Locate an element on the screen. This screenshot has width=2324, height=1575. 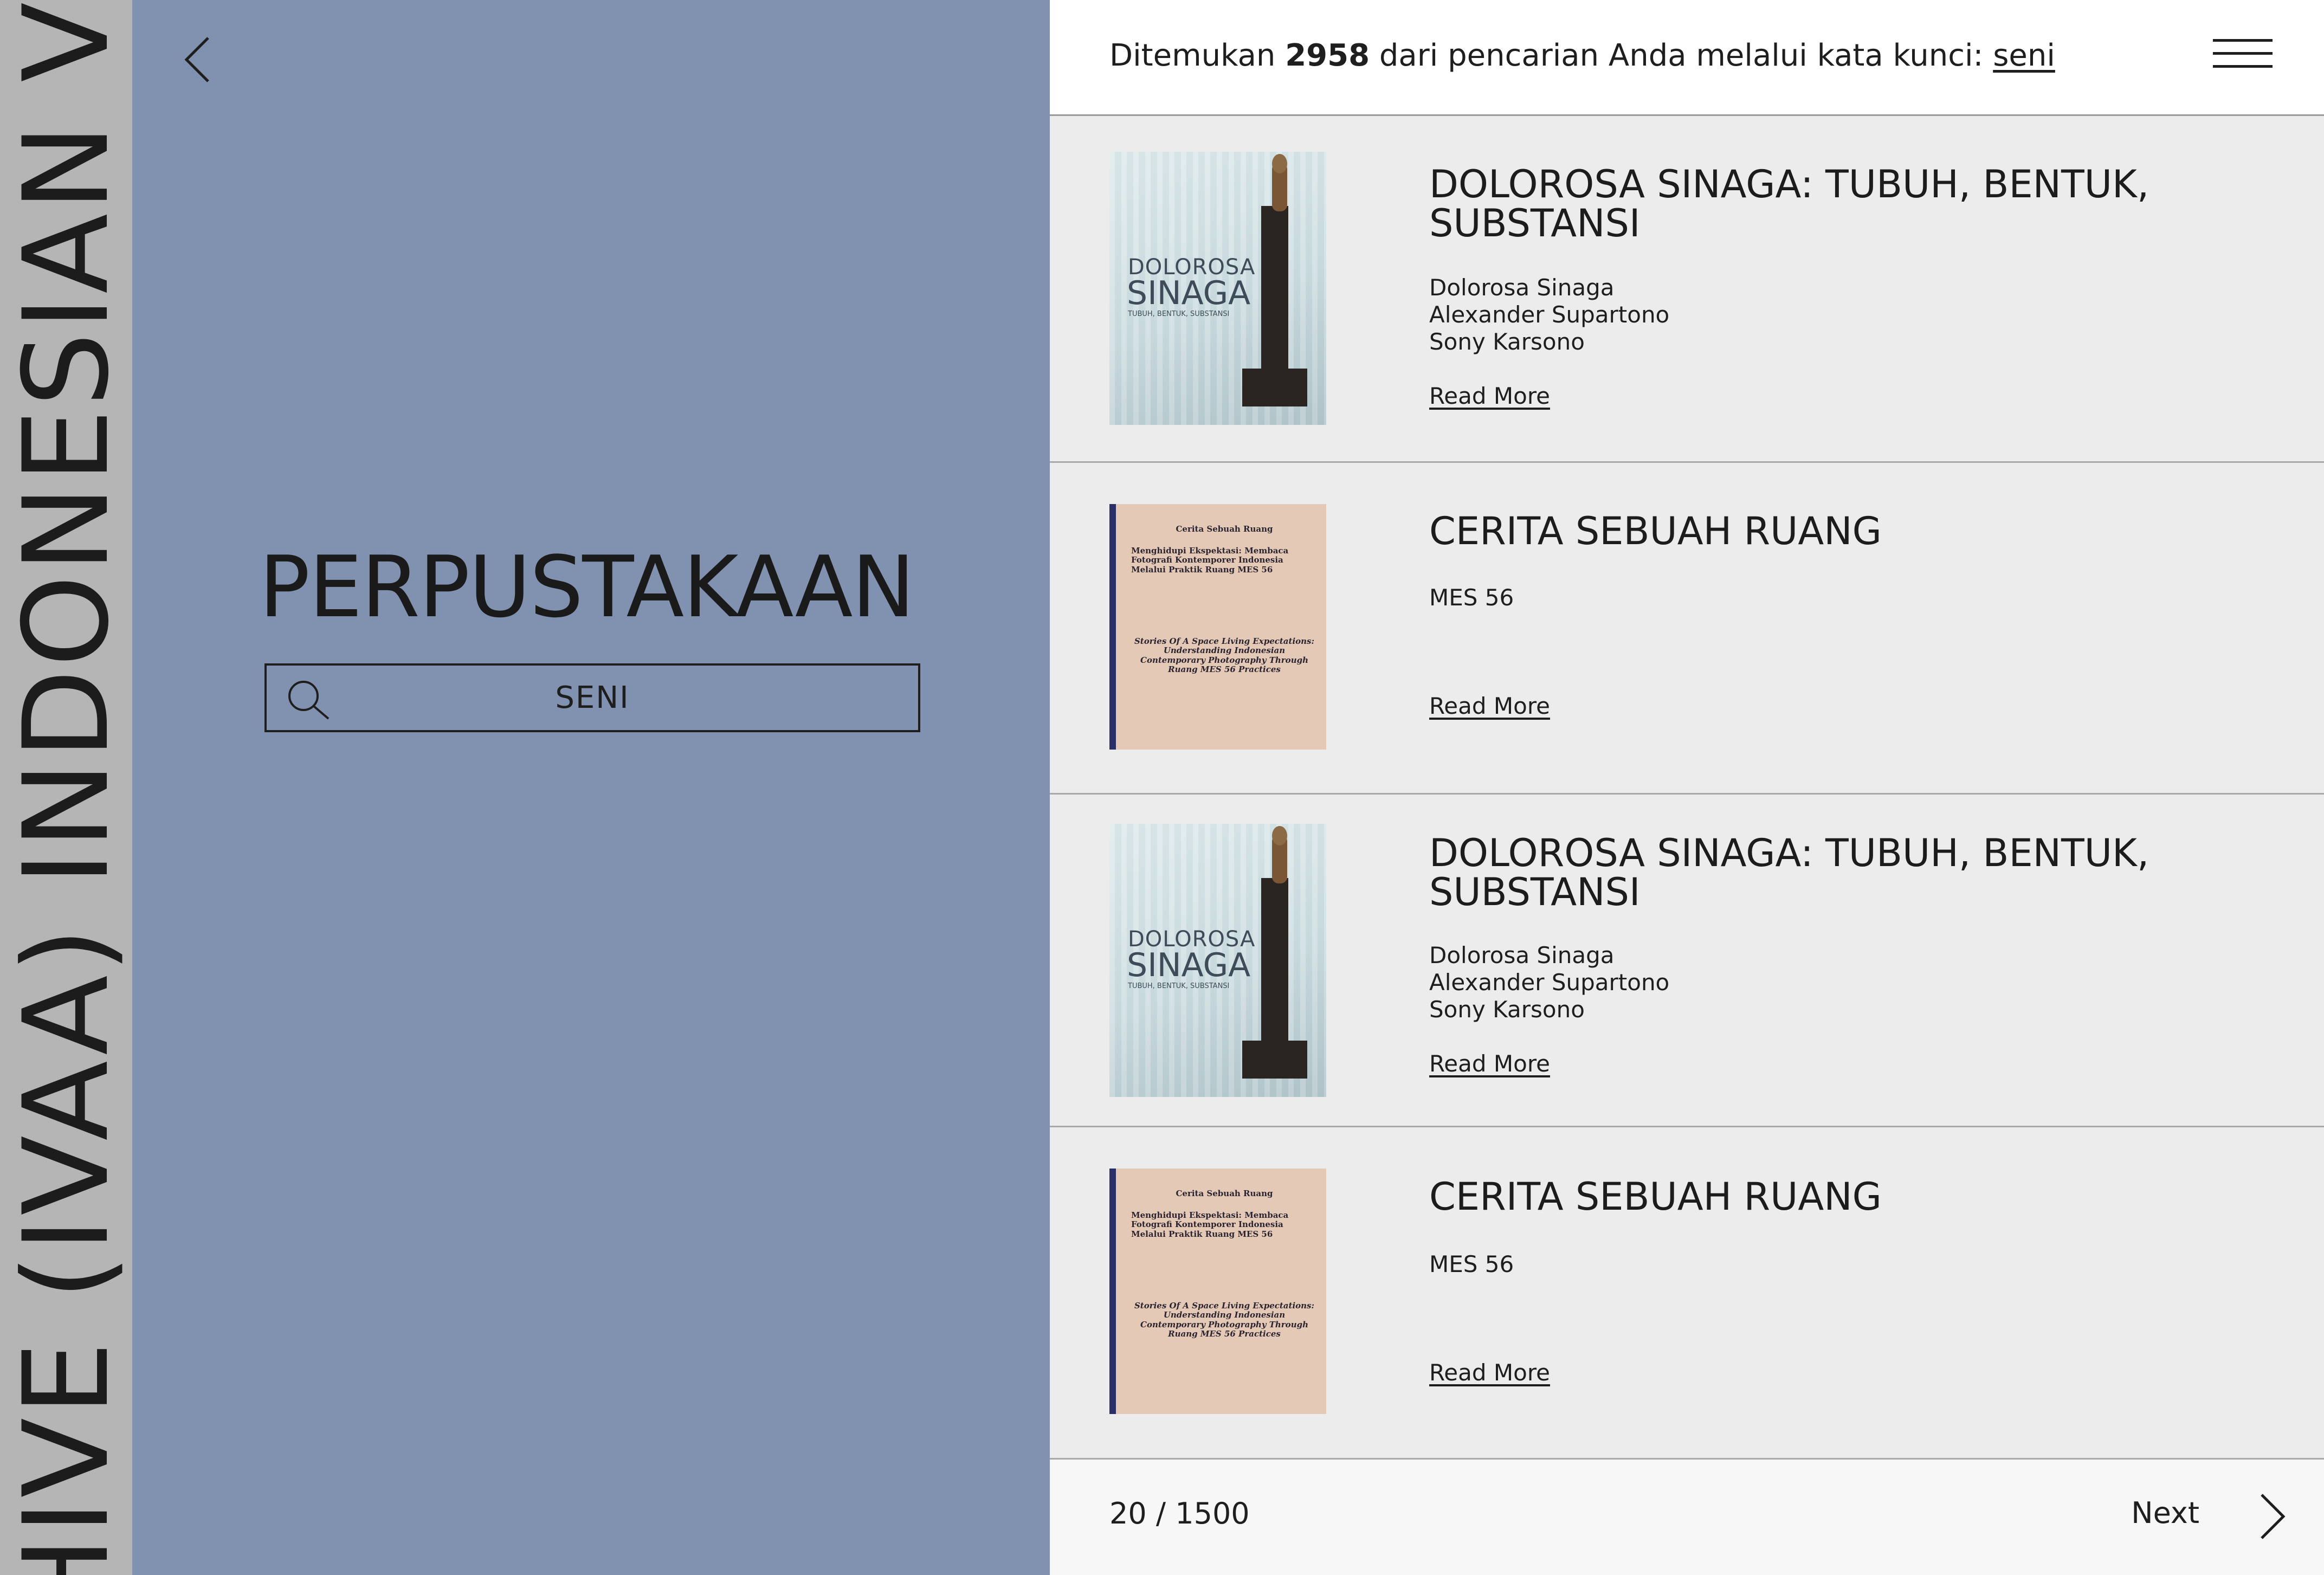
search-input is located at coordinates (592, 698).